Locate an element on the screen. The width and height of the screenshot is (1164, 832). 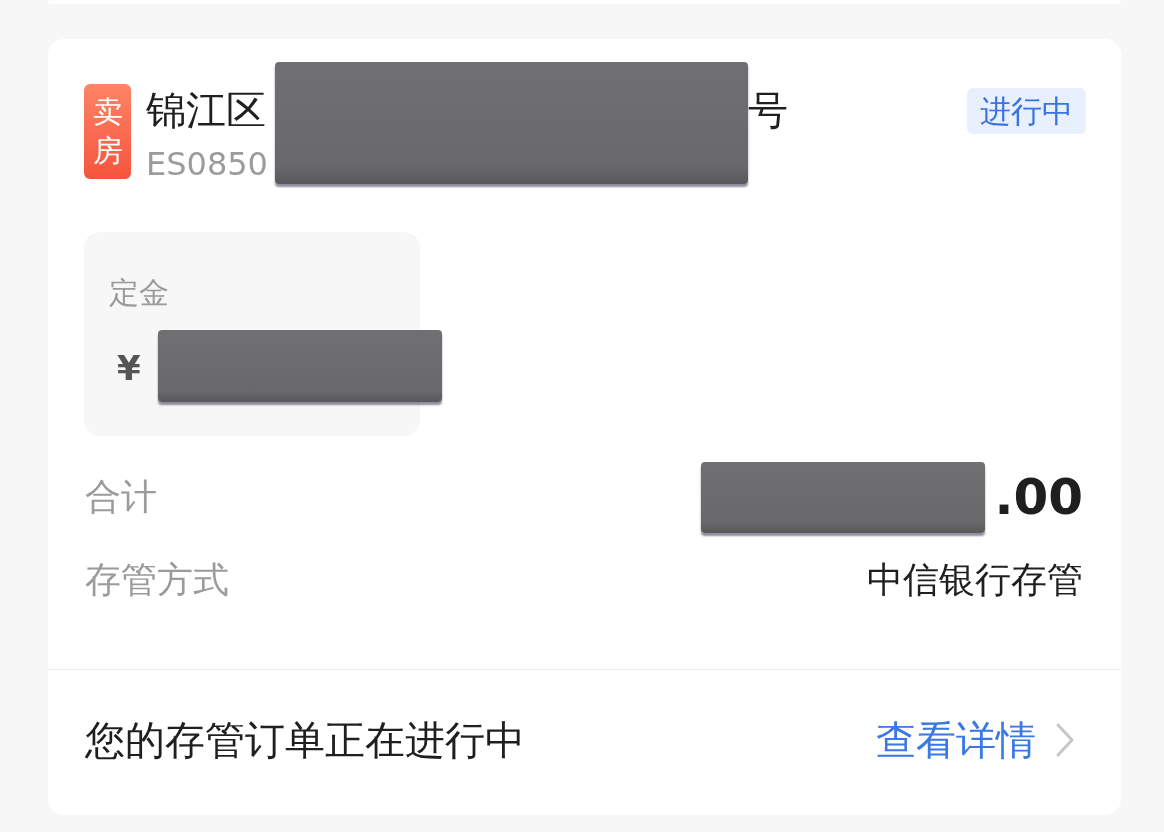
status-message: 您的存管订单正在进行中 is located at coordinates (305, 740).